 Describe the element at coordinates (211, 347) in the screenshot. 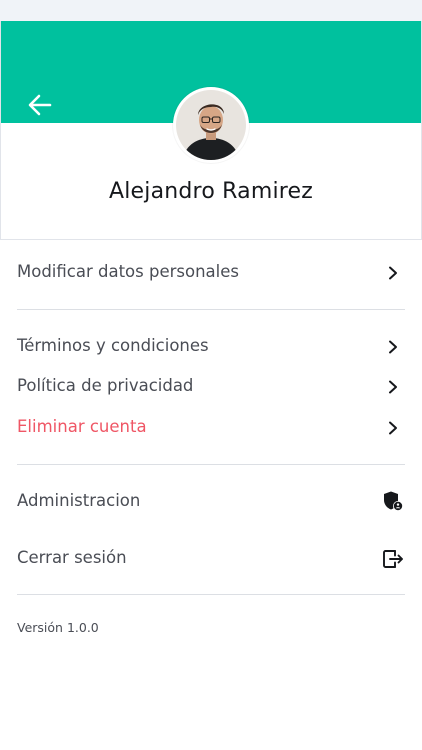

I see `menu-item-terms: Términos y condiciones` at that location.